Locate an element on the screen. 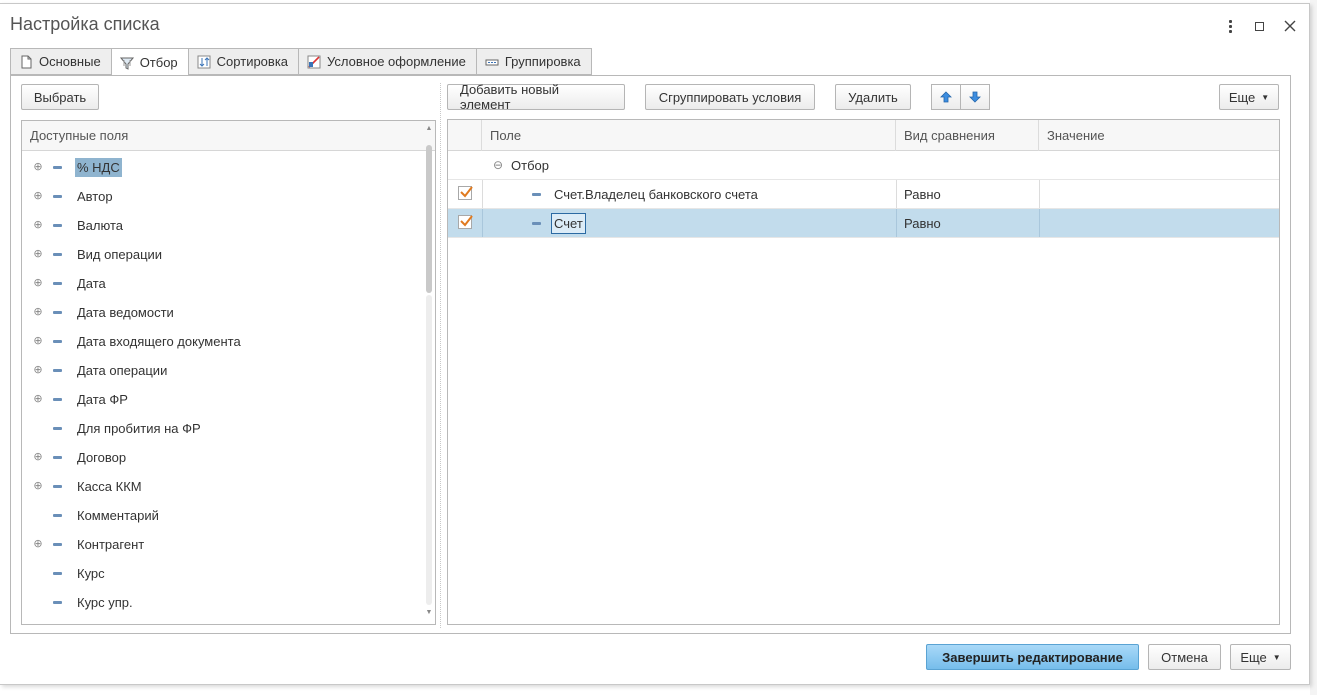  value-column-header: Значение is located at coordinates (1159, 135).